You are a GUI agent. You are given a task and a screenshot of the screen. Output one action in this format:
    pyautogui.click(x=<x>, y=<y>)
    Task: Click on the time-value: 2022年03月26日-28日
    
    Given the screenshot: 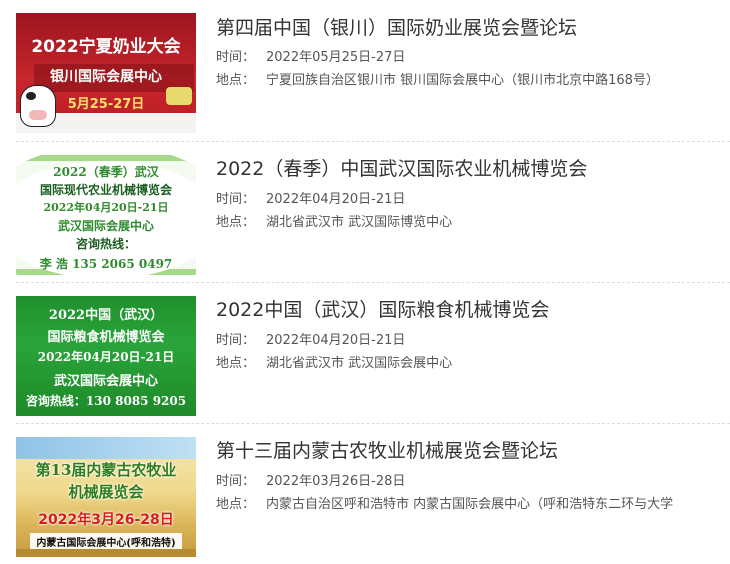 What is the action you would take?
    pyautogui.click(x=336, y=481)
    